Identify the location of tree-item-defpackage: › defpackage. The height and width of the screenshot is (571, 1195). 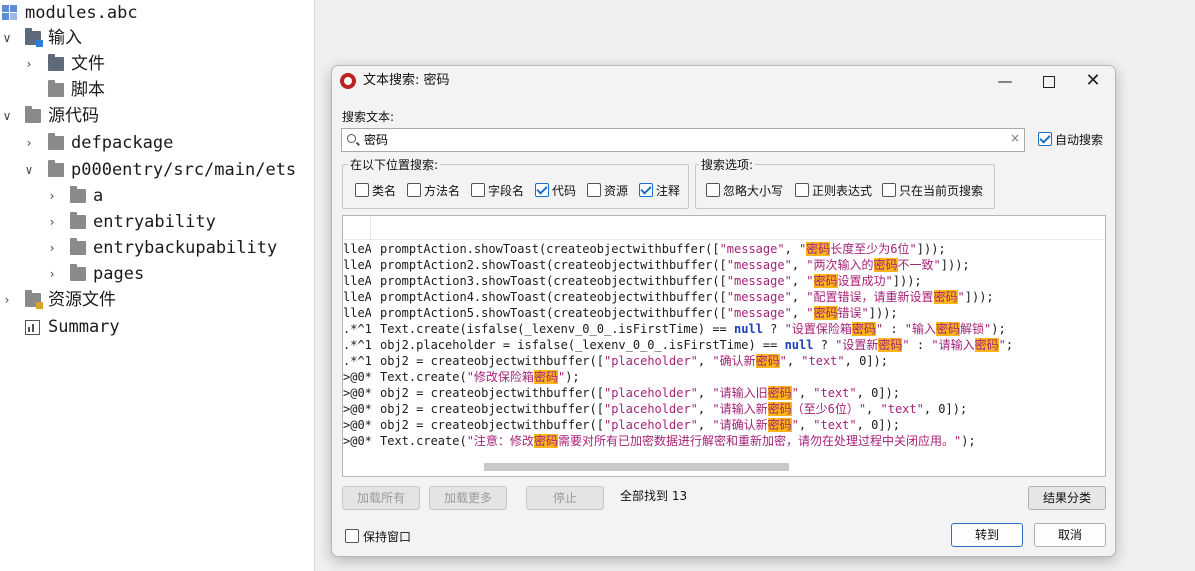
(150, 143).